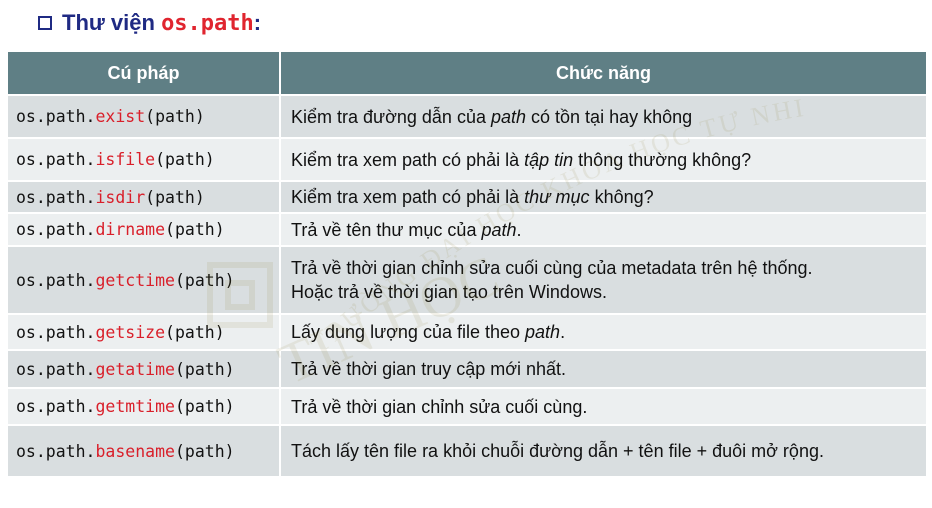 Image resolution: width=932 pixels, height=508 pixels. What do you see at coordinates (603, 406) in the screenshot?
I see `description-cell: Trả về thời gian chỉnh sửa cuối cùng.` at bounding box center [603, 406].